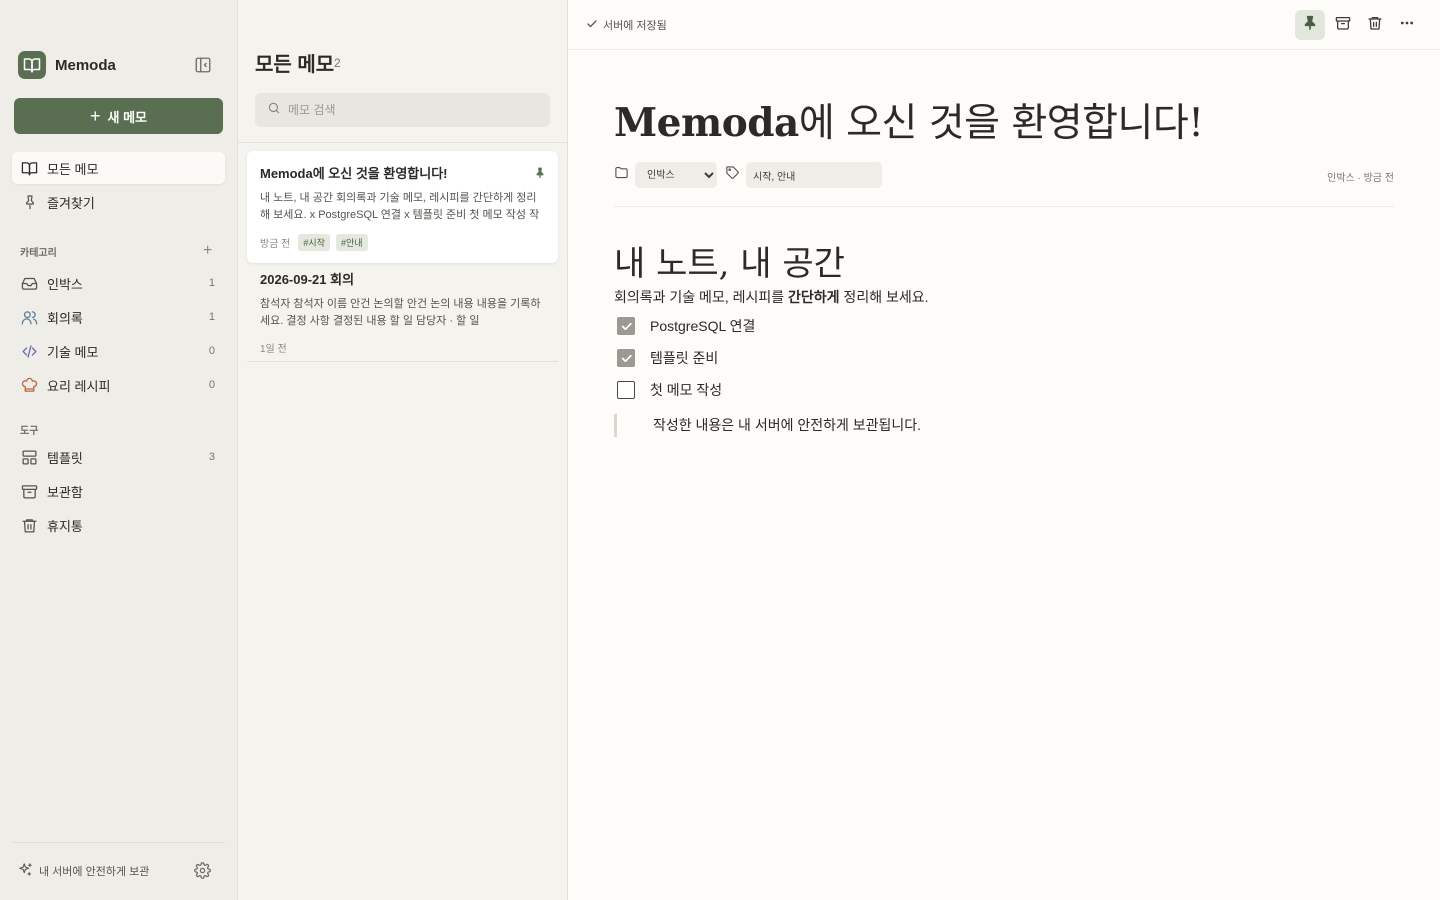 The height and width of the screenshot is (900, 1440). What do you see at coordinates (814, 297) in the screenshot?
I see `paragraph-bold: 간단하게` at bounding box center [814, 297].